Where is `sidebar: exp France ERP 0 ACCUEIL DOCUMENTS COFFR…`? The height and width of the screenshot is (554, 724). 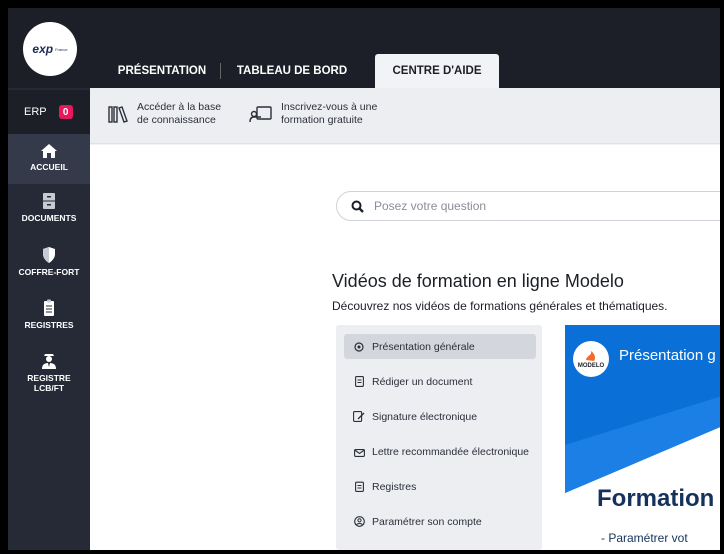 sidebar: exp France ERP 0 ACCUEIL DOCUMENTS COFFR… is located at coordinates (49, 279).